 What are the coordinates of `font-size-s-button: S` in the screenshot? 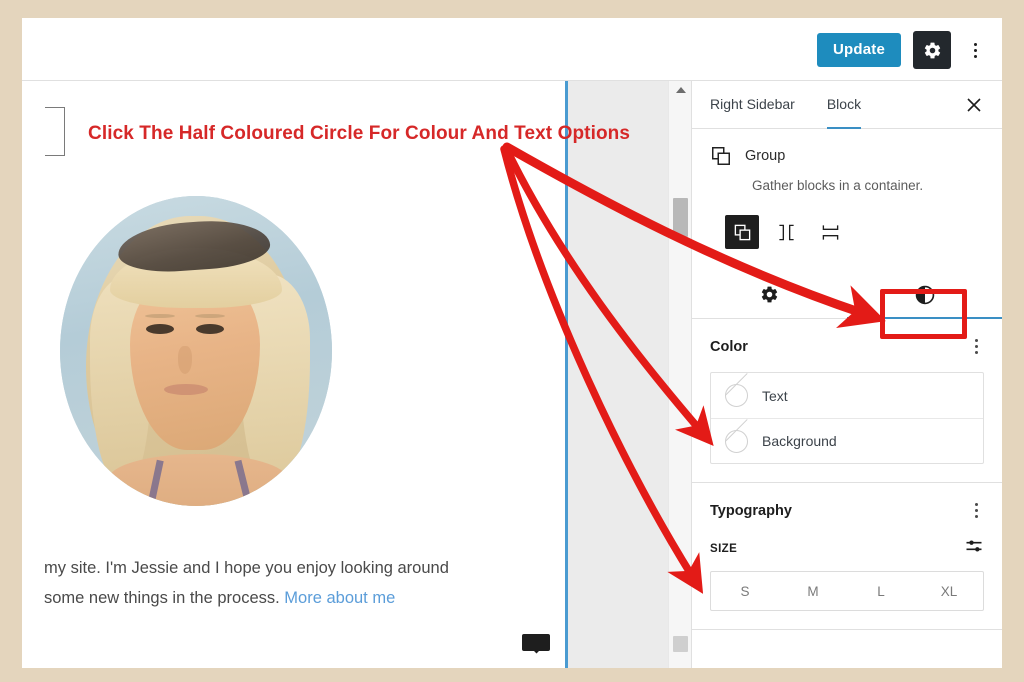 It's located at (745, 591).